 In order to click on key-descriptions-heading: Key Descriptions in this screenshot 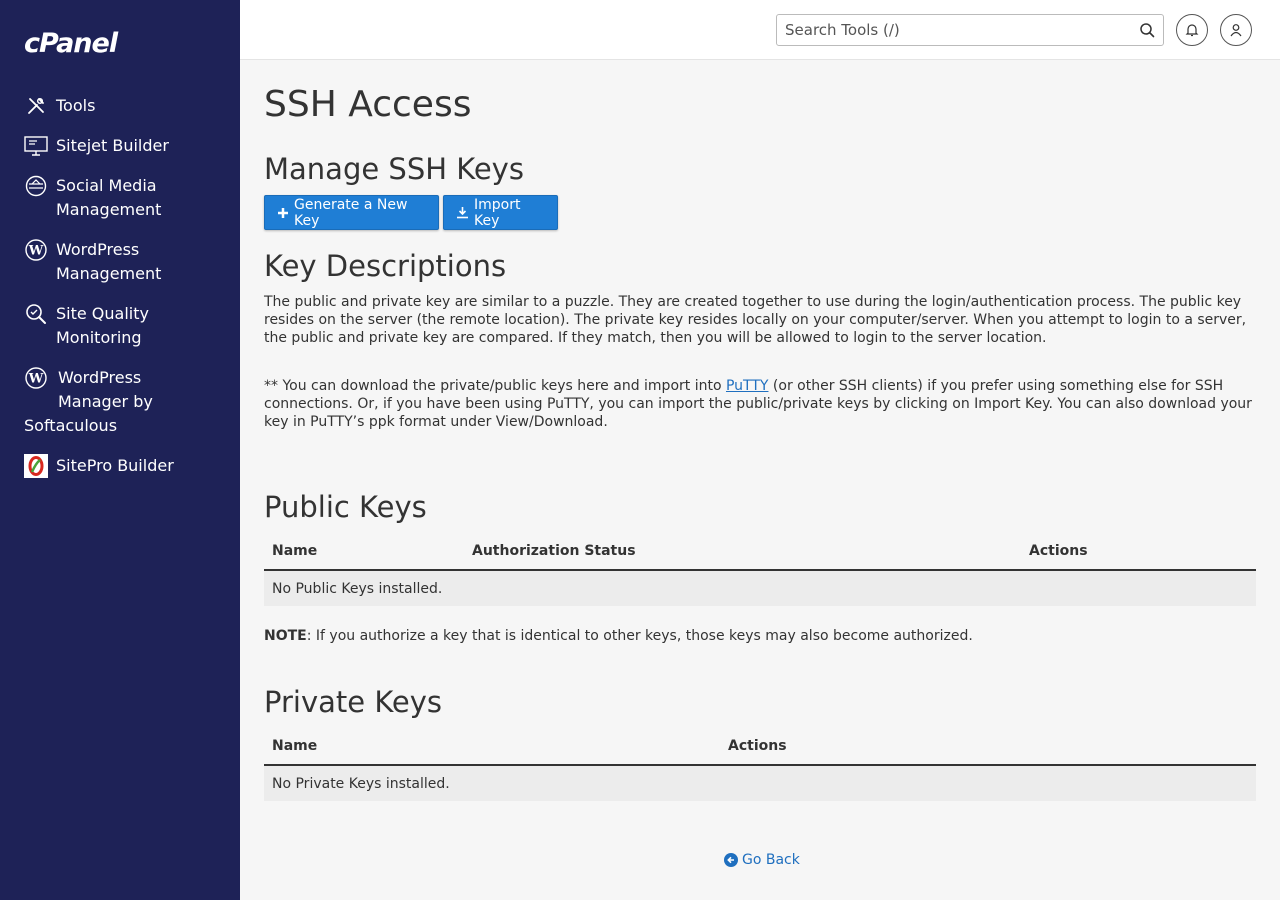, I will do `click(385, 266)`.